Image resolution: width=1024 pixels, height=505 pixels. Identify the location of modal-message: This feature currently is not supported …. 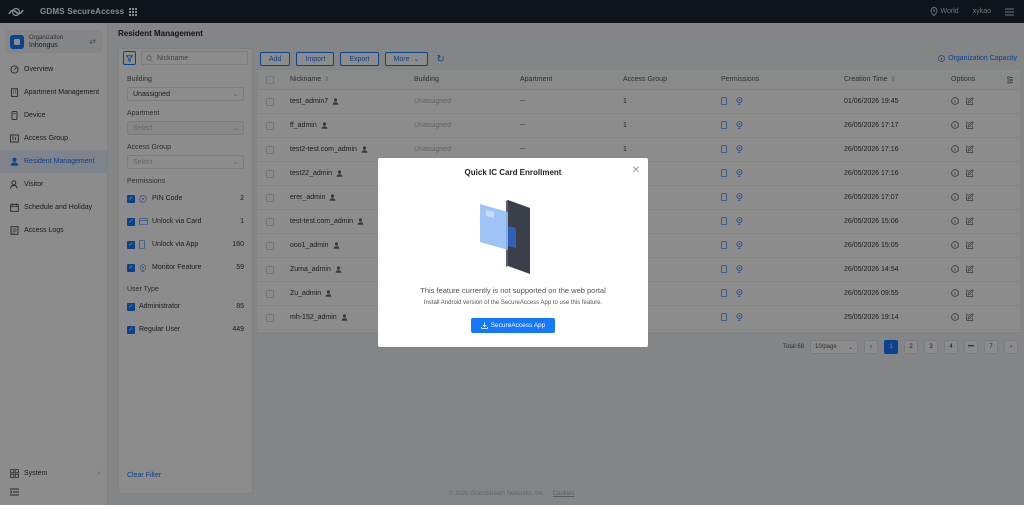
(513, 290).